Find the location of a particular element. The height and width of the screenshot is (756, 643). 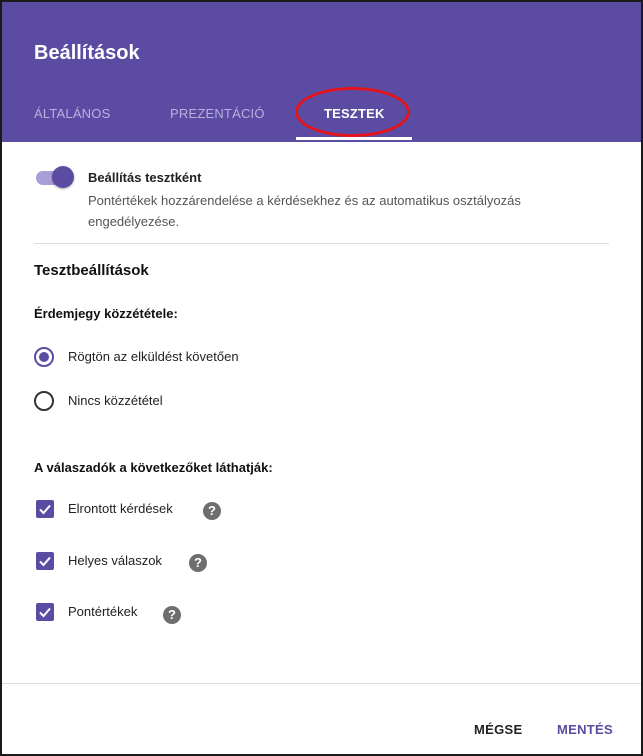

tab-general: ÁLTALÁNOS is located at coordinates (72, 113).